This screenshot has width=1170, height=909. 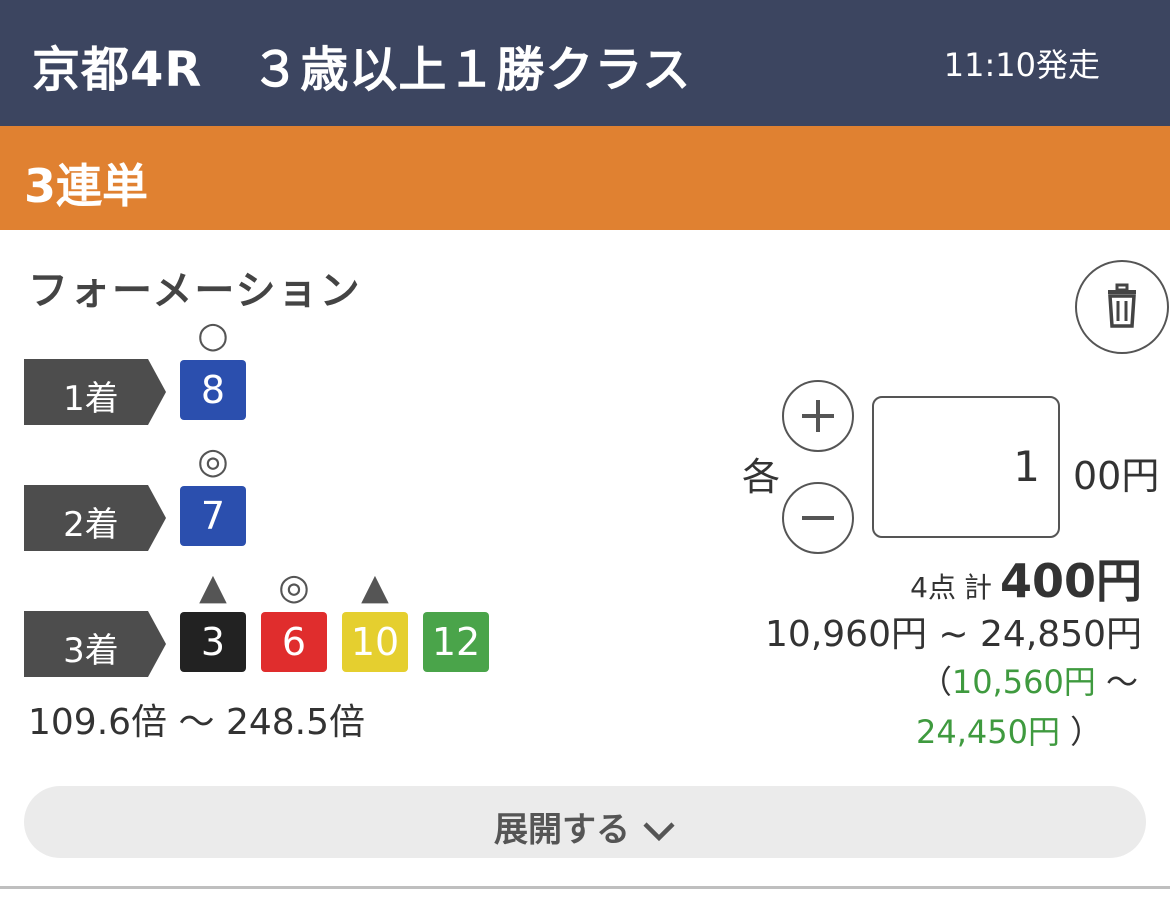 I want to click on prediction-mark: ○, so click(x=213, y=335).